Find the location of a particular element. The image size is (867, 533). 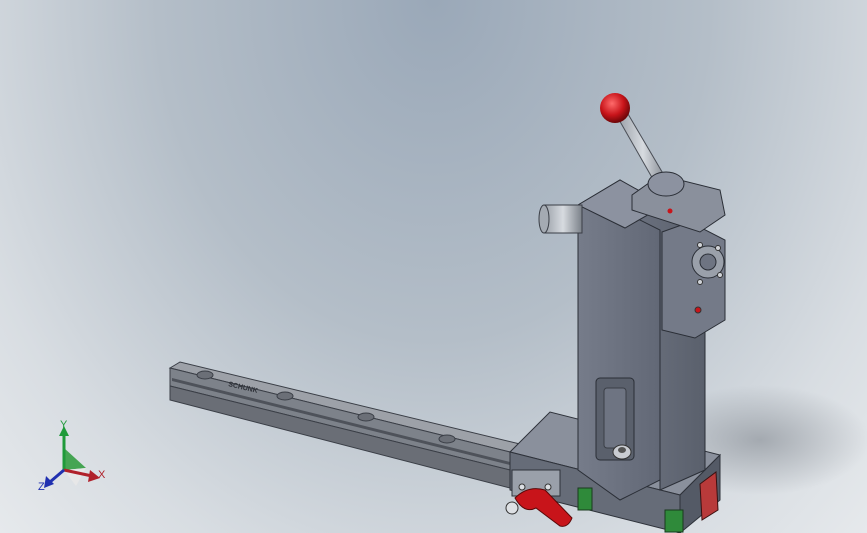

guide-rail: SCHUNK is located at coordinates (345, 425).